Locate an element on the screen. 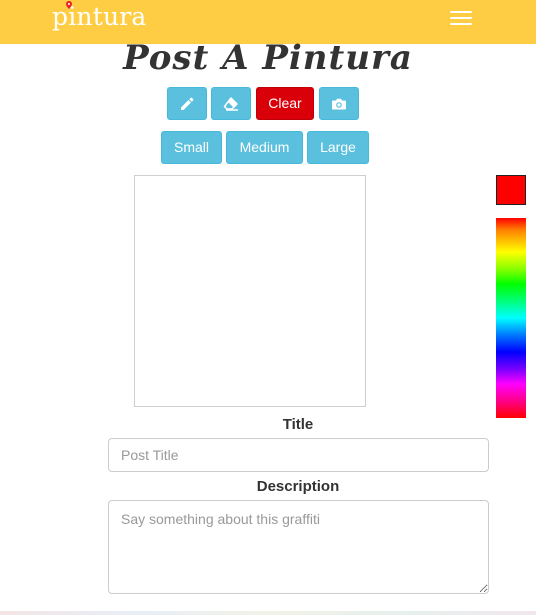 This screenshot has width=536, height=615. brush-size-small-button: Small is located at coordinates (191, 147).